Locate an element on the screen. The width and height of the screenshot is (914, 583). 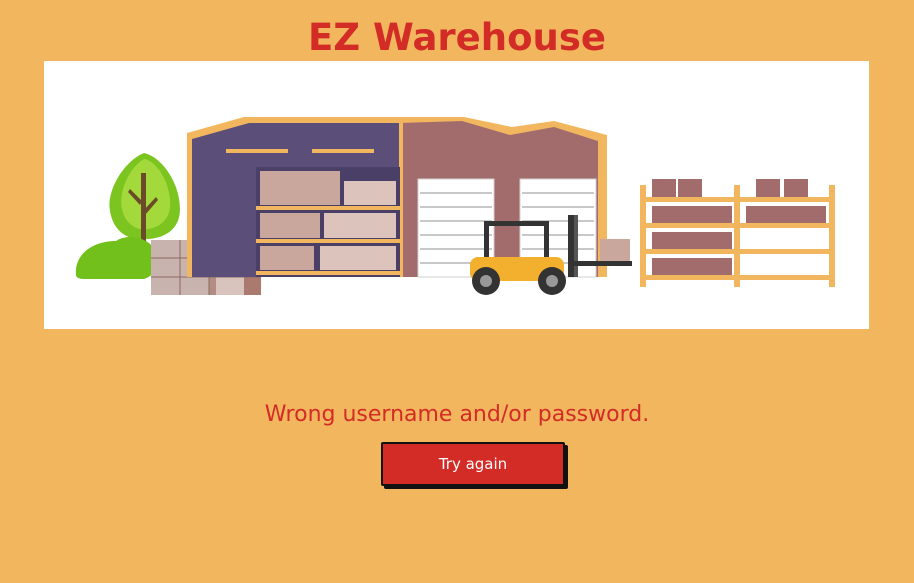
error-message: Wrong username and/or password. is located at coordinates (457, 414).